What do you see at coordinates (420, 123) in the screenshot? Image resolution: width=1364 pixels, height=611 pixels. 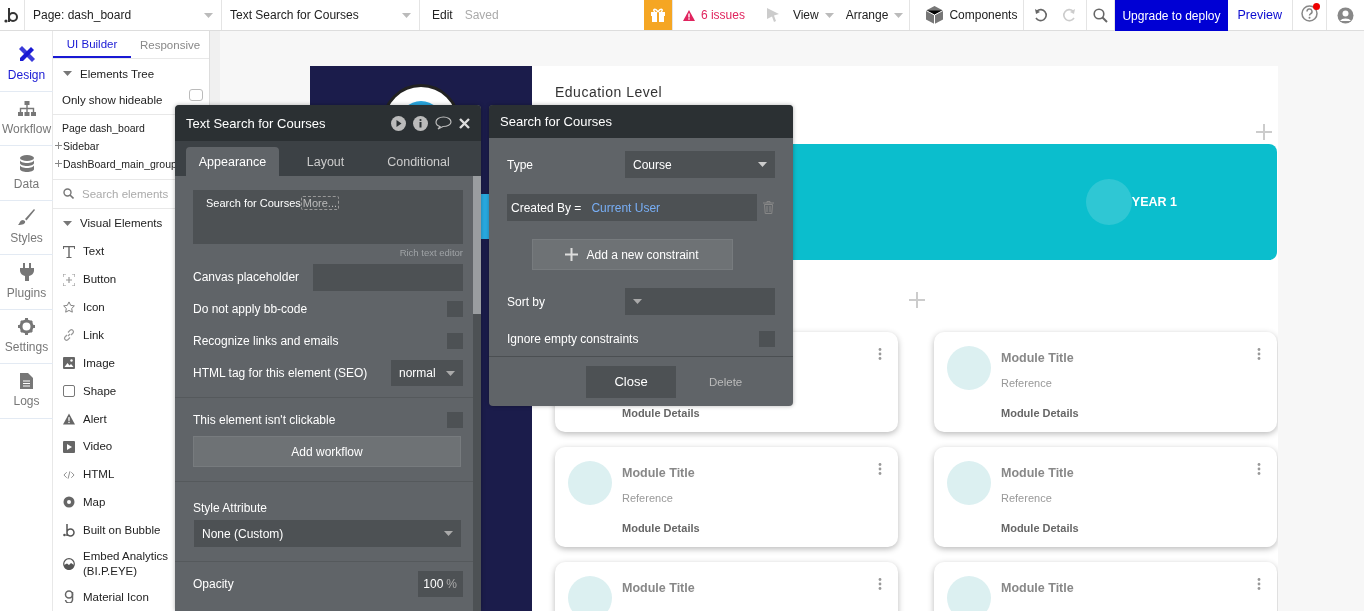 I see `info-icon` at bounding box center [420, 123].